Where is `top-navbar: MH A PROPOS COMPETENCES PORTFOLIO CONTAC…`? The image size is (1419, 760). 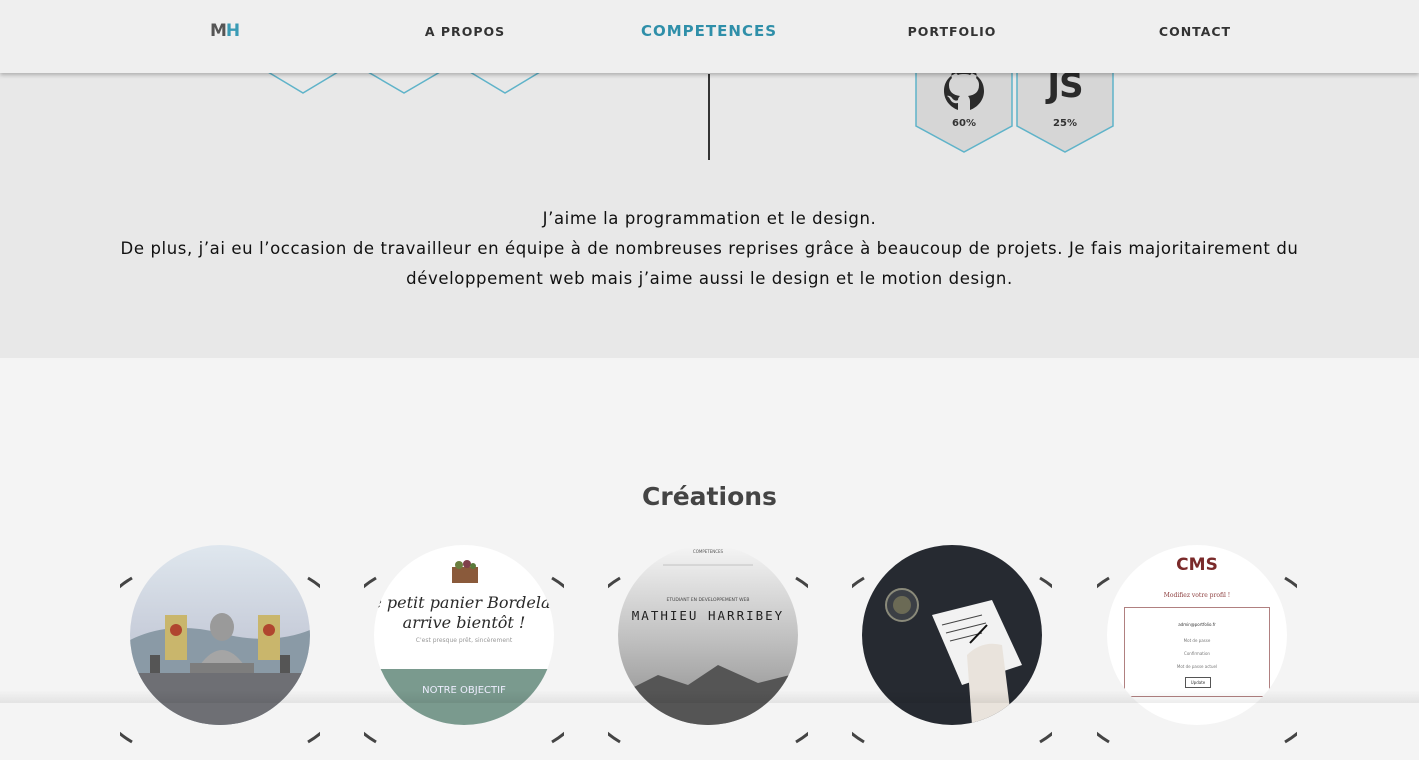
top-navbar: MH A PROPOS COMPETENCES PORTFOLIO CONTAC… is located at coordinates (709, 36).